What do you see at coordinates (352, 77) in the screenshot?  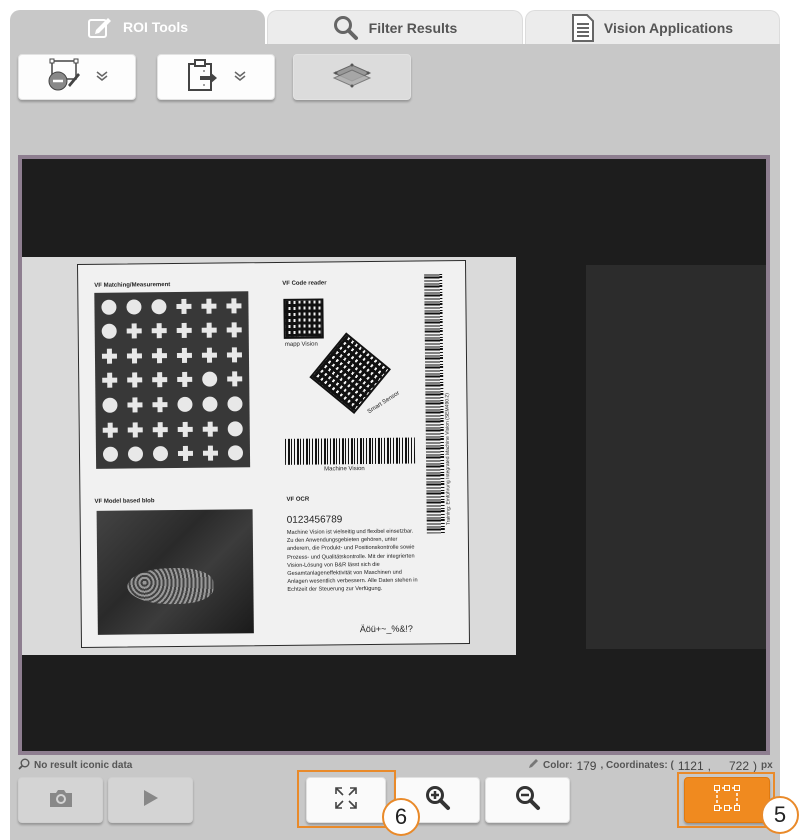 I see `layers-button` at bounding box center [352, 77].